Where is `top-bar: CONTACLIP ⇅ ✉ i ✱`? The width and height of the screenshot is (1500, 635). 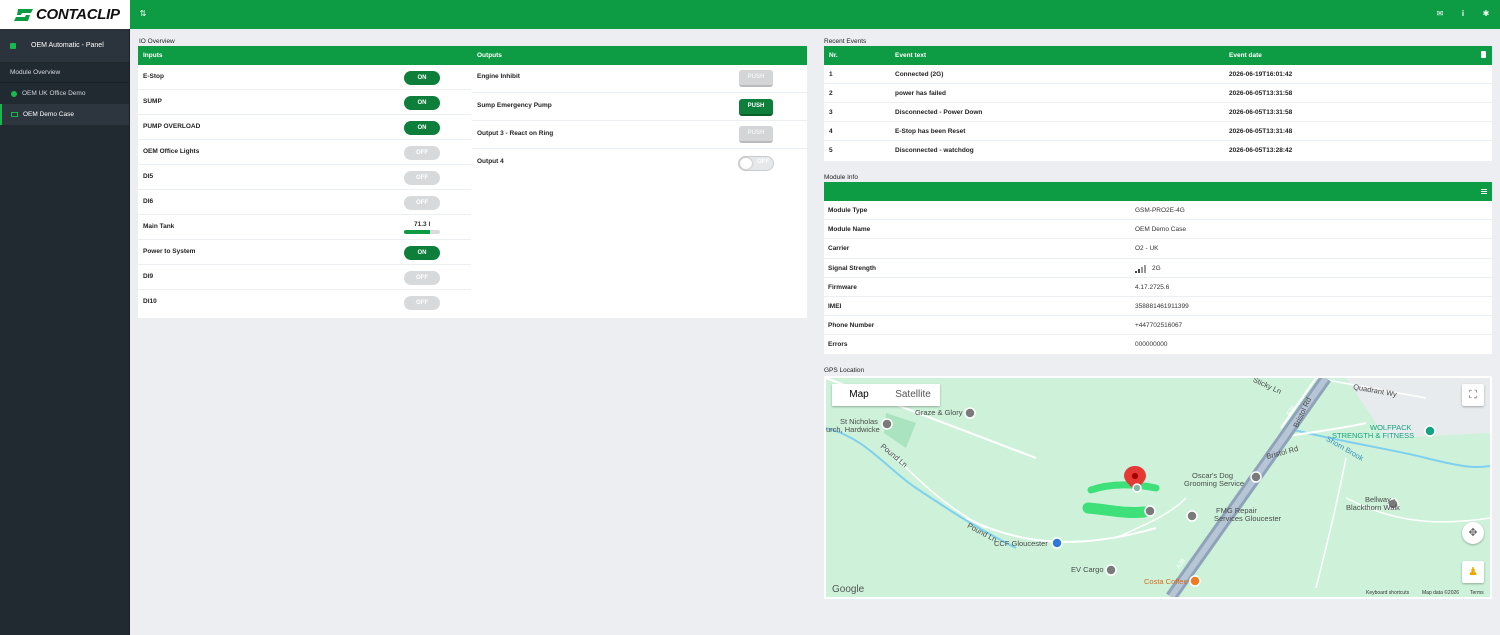 top-bar: CONTACLIP ⇅ ✉ i ✱ is located at coordinates (750, 14).